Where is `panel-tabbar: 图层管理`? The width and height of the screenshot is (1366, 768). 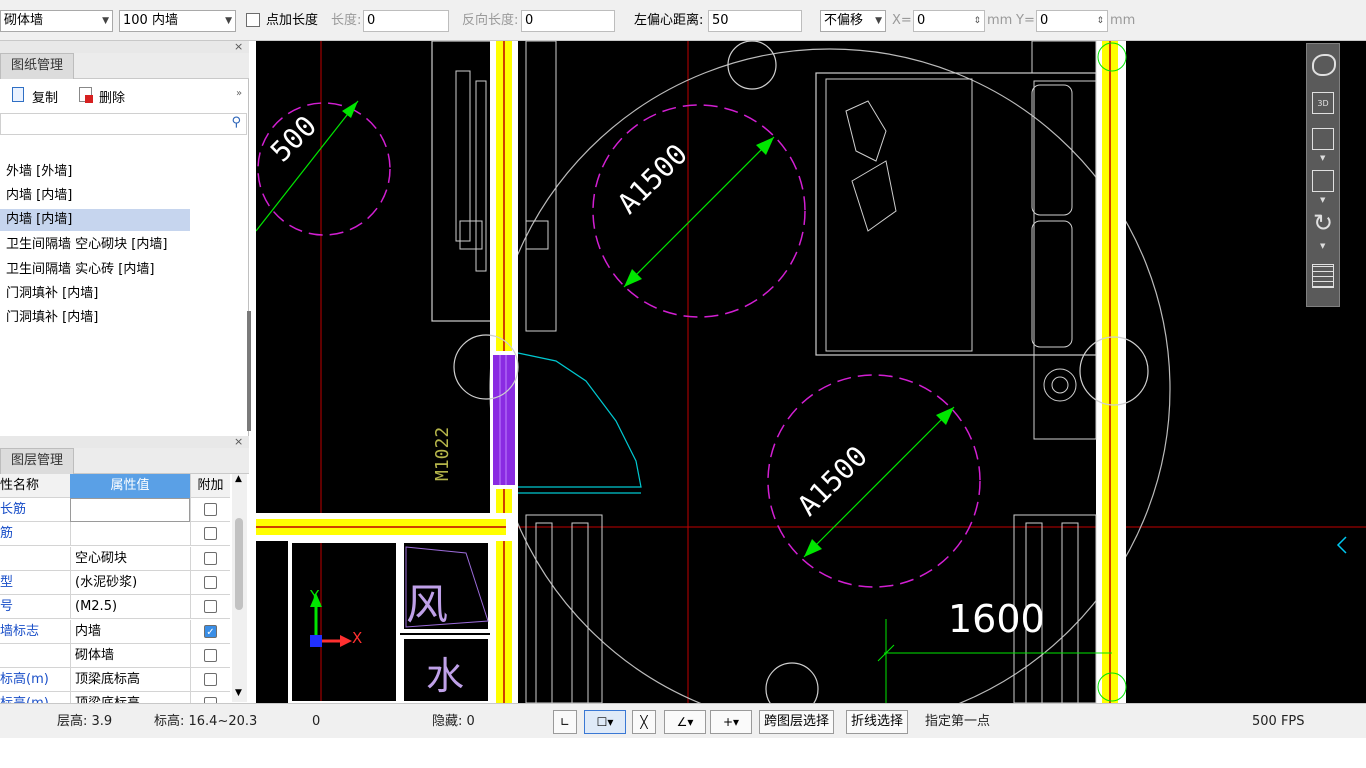
panel-tabbar: 图层管理 is located at coordinates (124, 461).